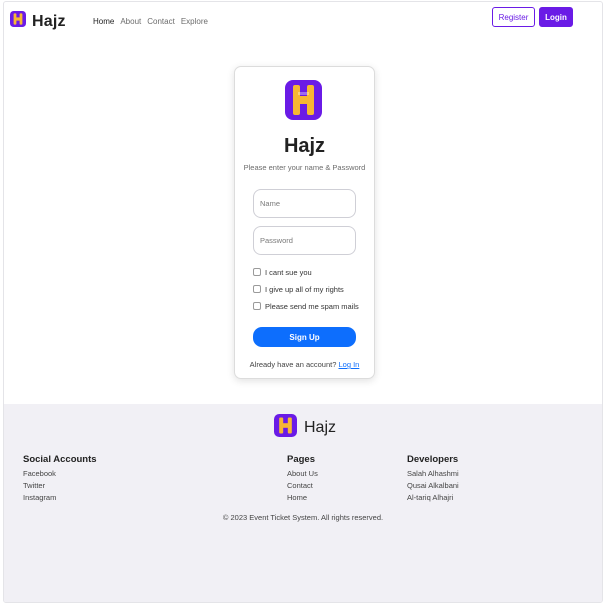  Describe the element at coordinates (60, 474) in the screenshot. I see `footer-link-facebook: Facebook` at that location.